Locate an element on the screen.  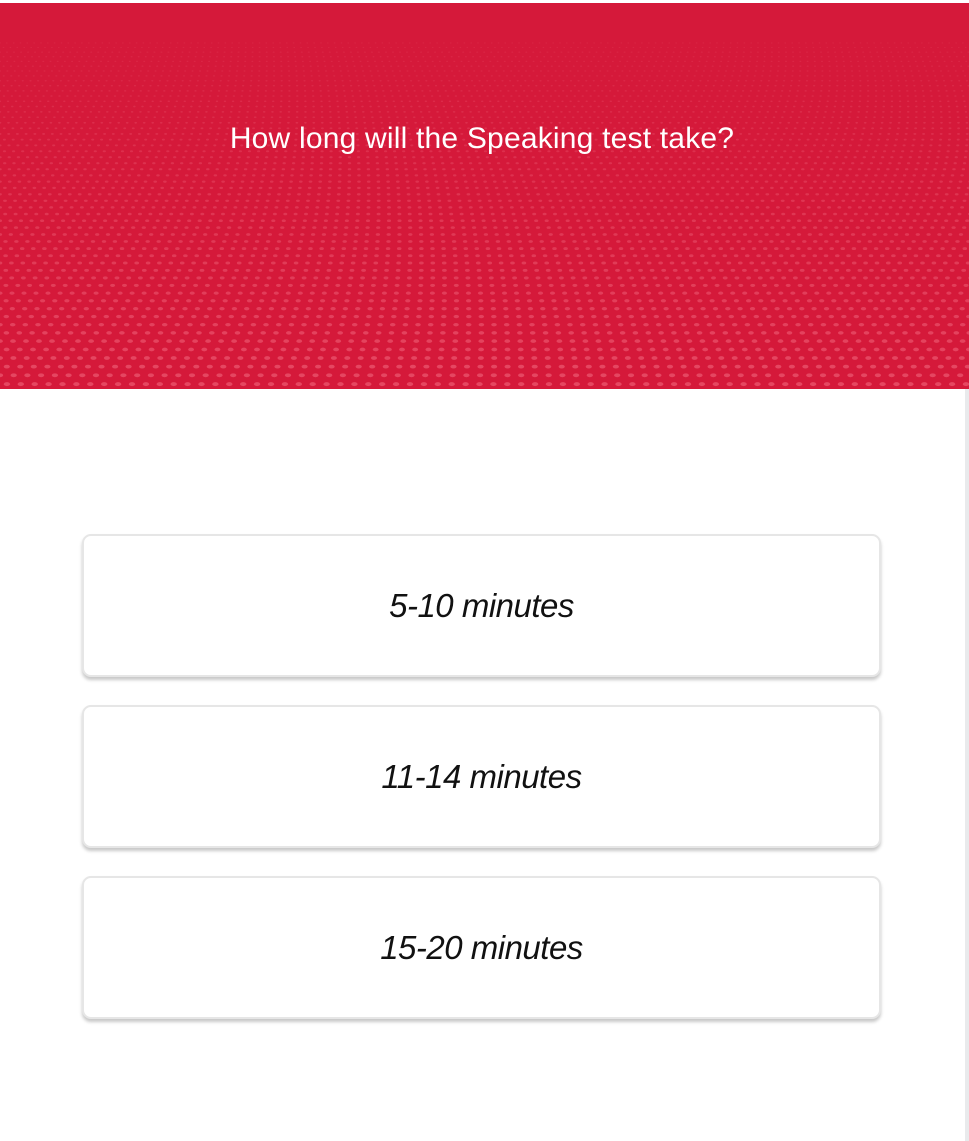
answer-option-2: 11-14 minutes is located at coordinates (481, 776).